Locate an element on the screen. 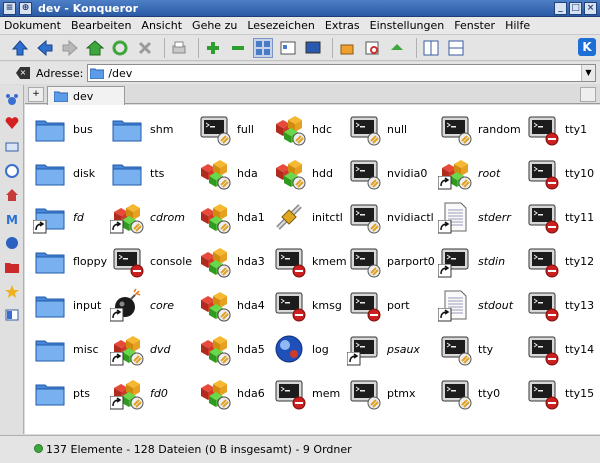  up-arrow-icon is located at coordinates (20, 48).